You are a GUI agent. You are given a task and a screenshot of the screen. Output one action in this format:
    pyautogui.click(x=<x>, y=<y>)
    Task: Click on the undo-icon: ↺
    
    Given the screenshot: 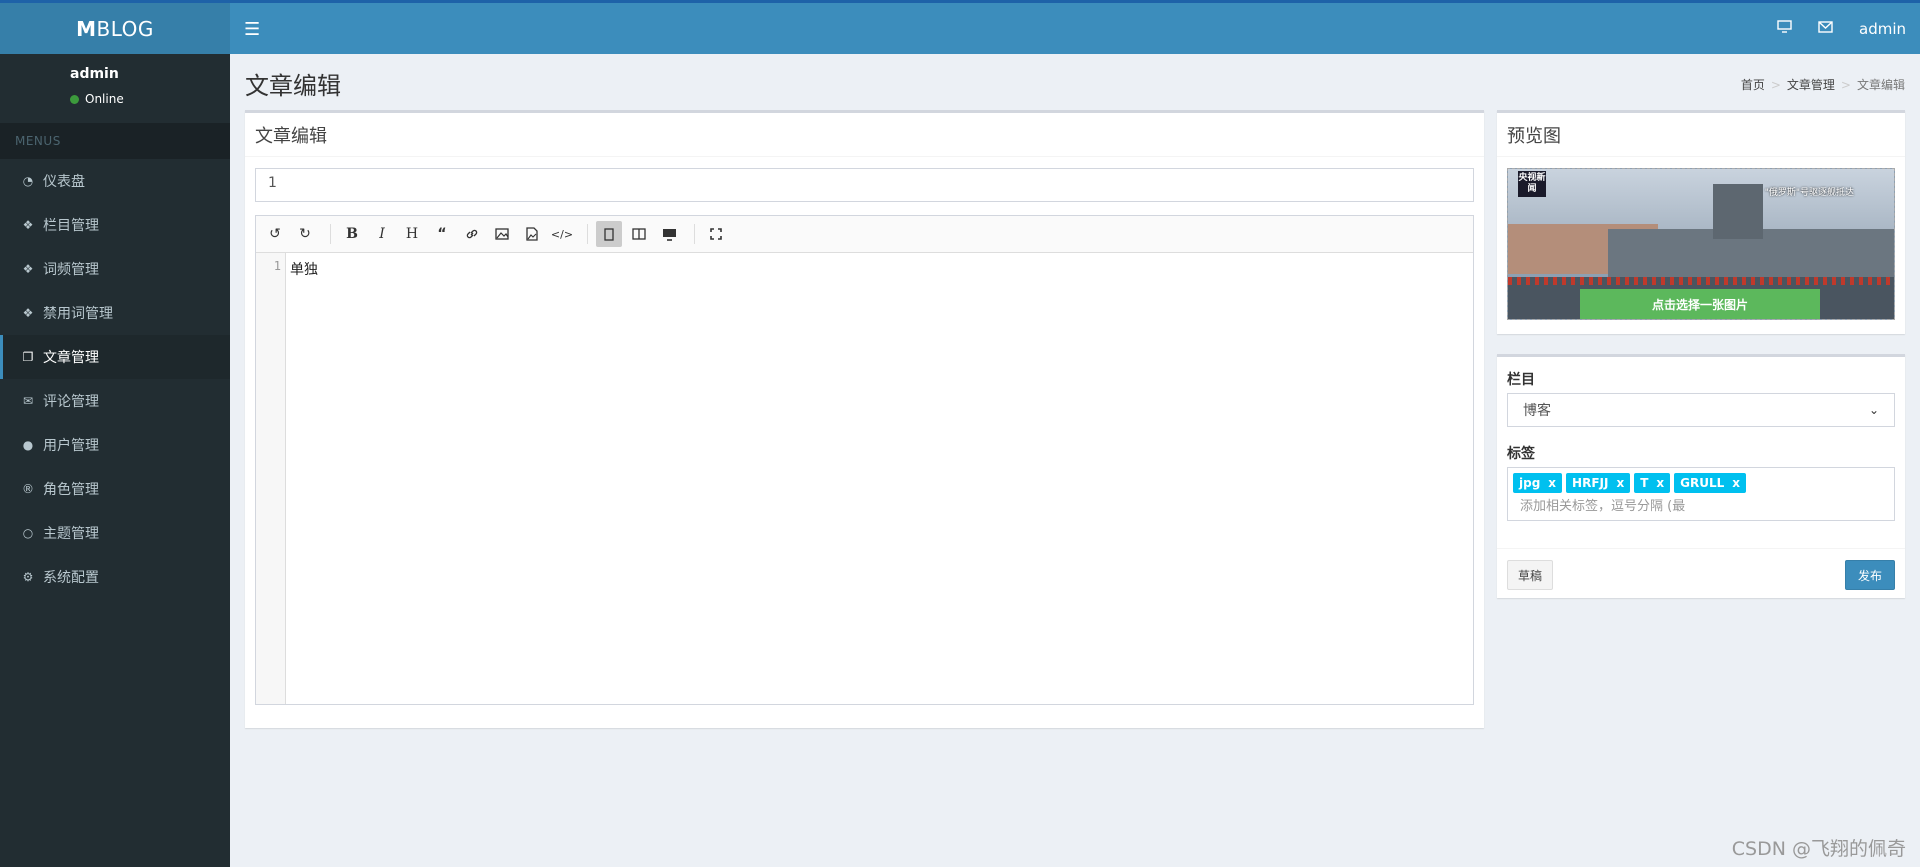 What is the action you would take?
    pyautogui.click(x=275, y=234)
    